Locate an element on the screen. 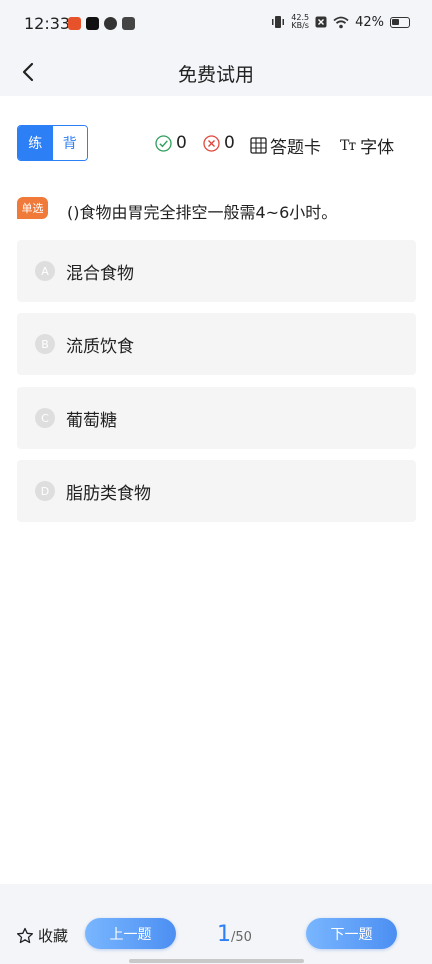  app-notification-icon is located at coordinates (74, 23).